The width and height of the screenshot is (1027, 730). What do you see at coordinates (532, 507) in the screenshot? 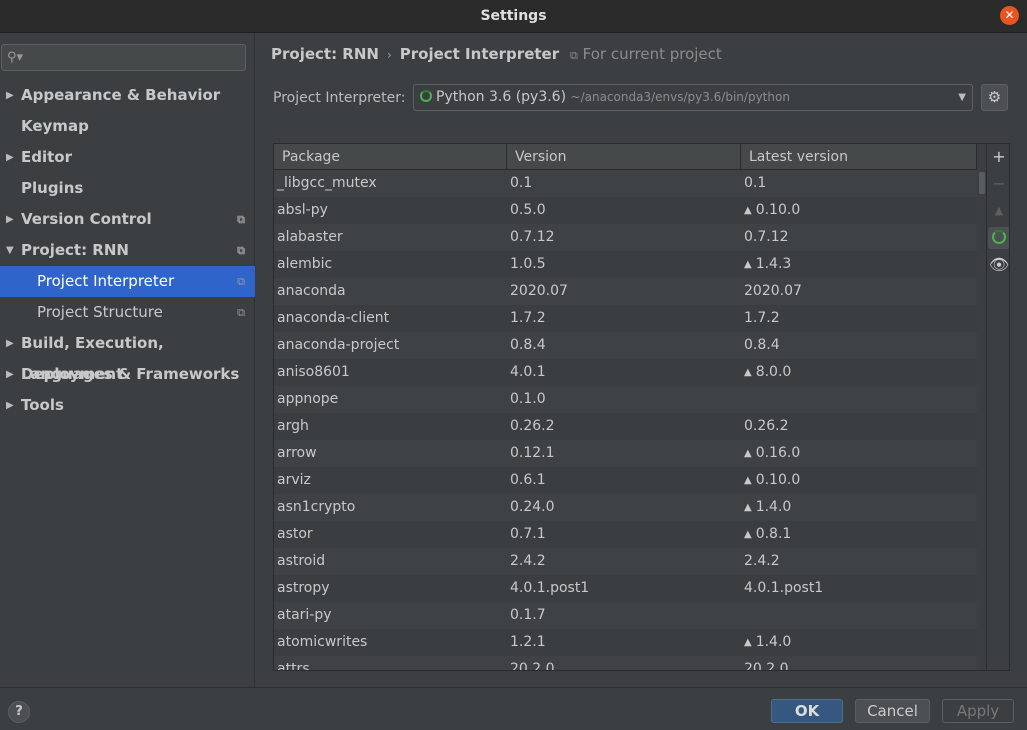
I see `cell-text: 0.24.0` at bounding box center [532, 507].